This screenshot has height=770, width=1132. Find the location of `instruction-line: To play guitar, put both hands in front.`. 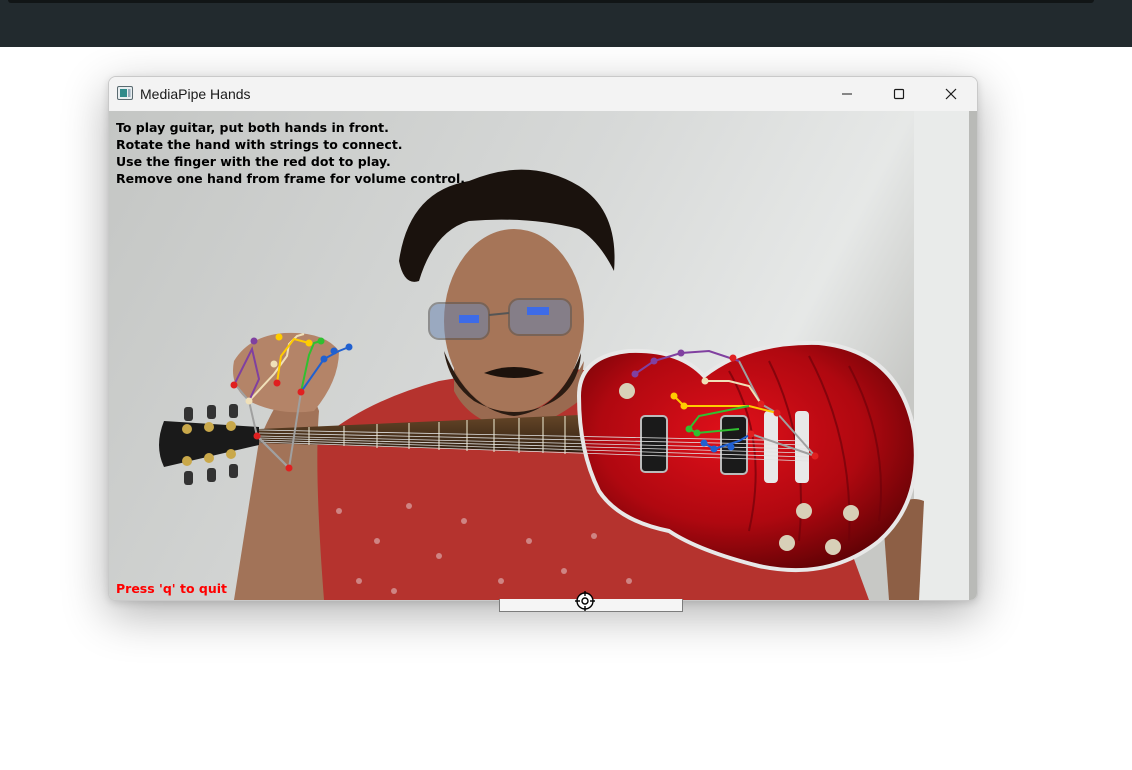

instruction-line: To play guitar, put both hands in front. is located at coordinates (252, 127).